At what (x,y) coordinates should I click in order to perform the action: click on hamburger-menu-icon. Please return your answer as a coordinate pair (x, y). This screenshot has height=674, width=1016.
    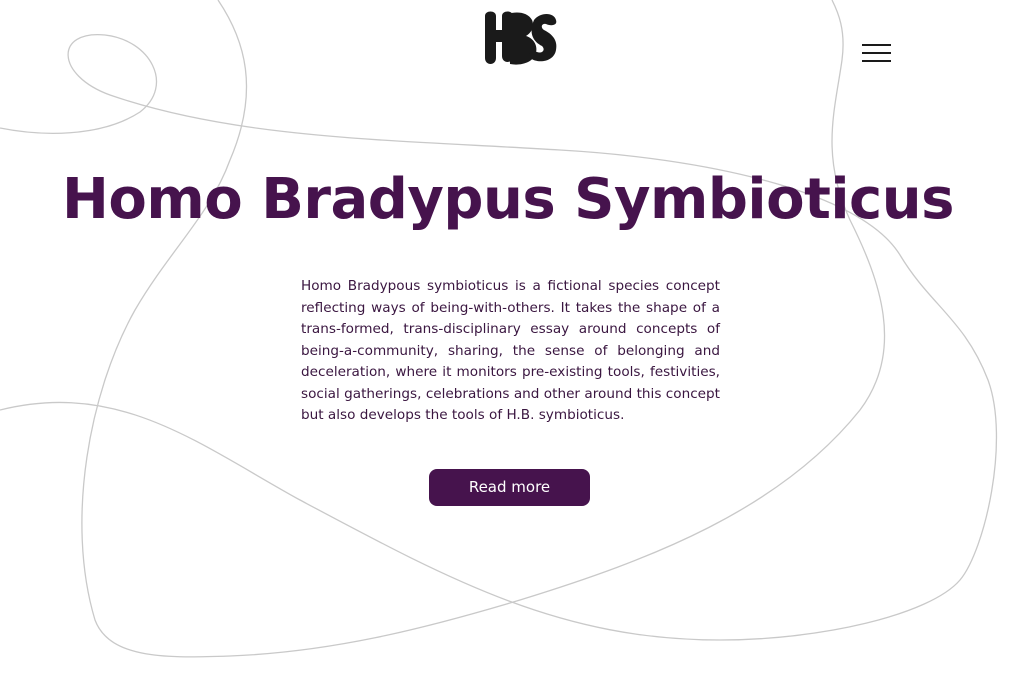
    Looking at the image, I should click on (877, 54).